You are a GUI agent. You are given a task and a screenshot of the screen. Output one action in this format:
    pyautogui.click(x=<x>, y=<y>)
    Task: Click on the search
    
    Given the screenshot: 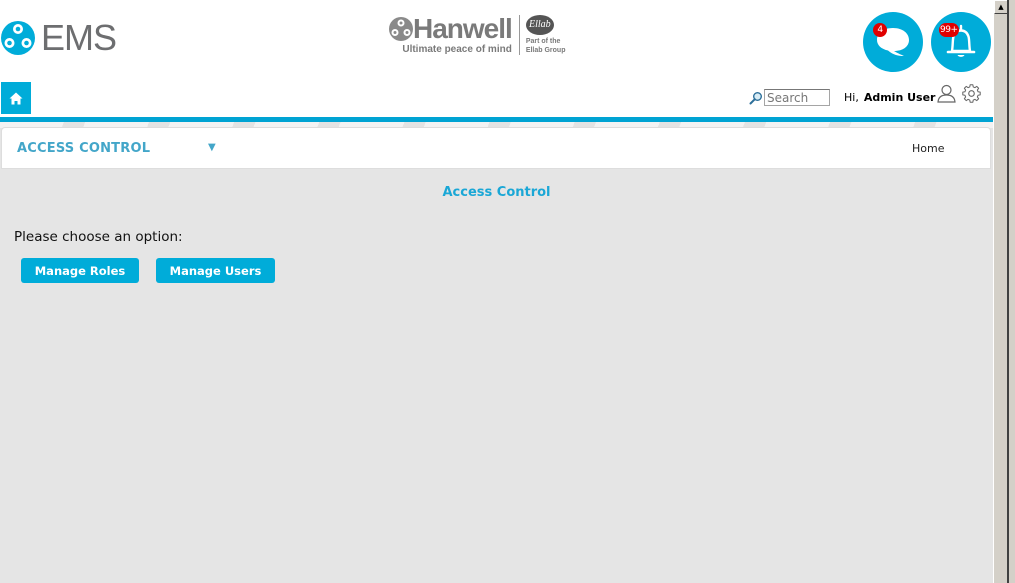 What is the action you would take?
    pyautogui.click(x=789, y=97)
    